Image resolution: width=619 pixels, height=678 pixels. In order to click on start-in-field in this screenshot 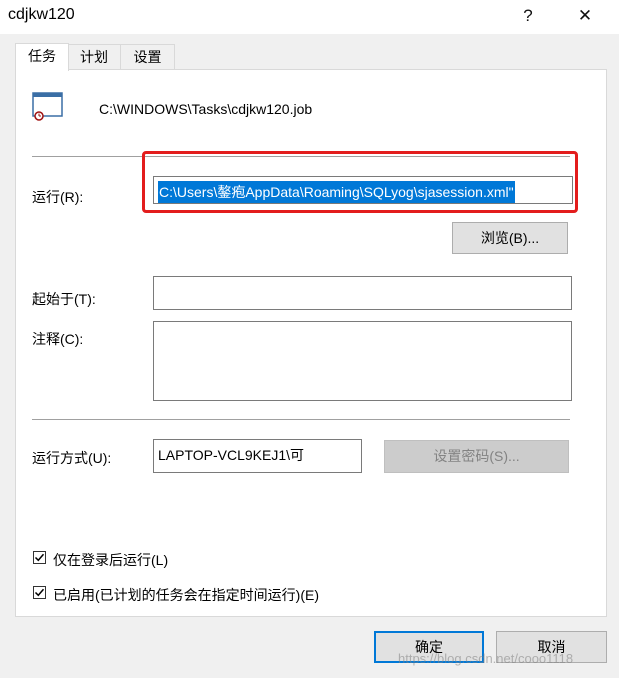, I will do `click(362, 293)`.